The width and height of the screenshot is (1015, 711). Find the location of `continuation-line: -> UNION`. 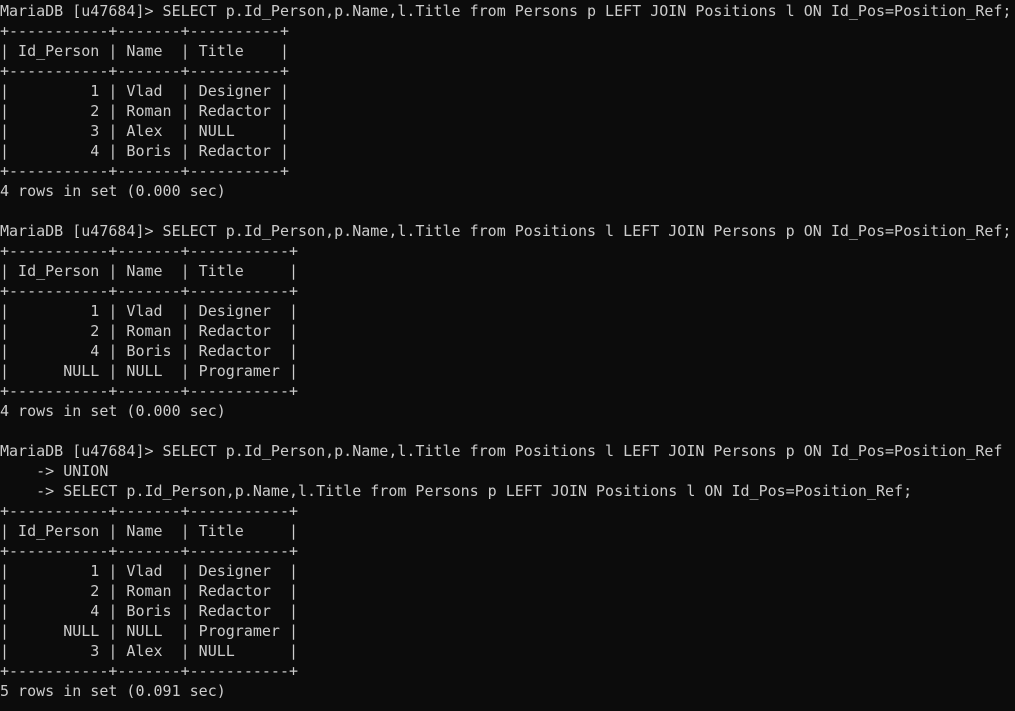

continuation-line: -> UNION is located at coordinates (54, 471).